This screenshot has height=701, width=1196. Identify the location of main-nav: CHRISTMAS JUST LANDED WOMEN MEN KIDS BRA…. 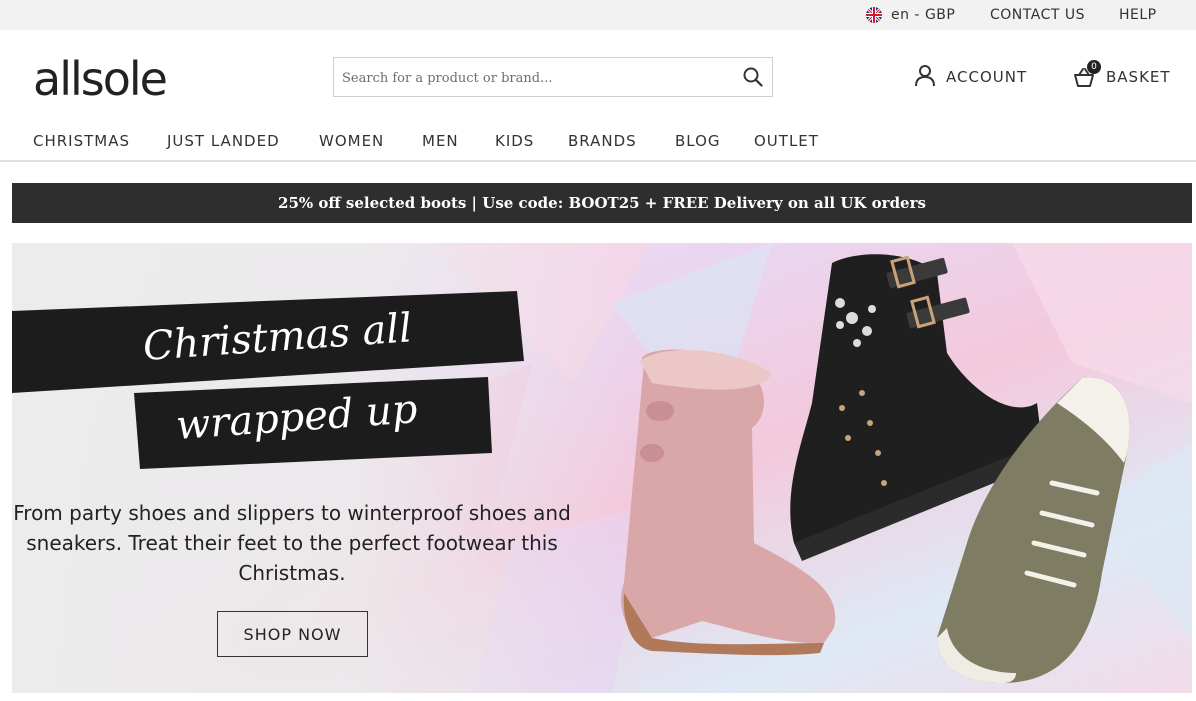
(598, 144).